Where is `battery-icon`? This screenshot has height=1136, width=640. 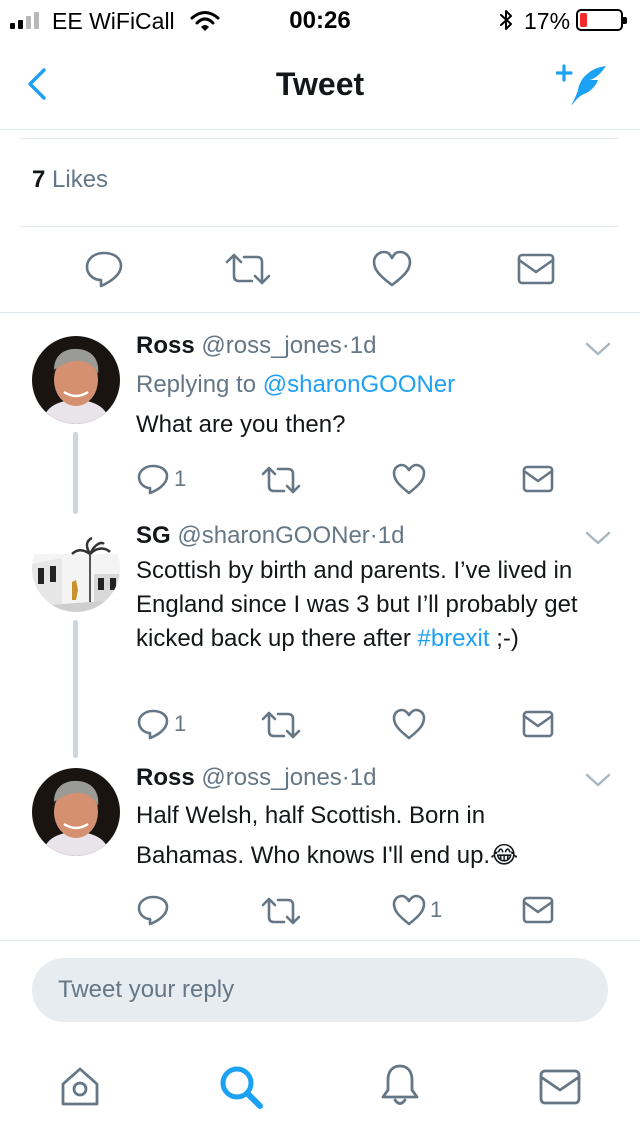
battery-icon is located at coordinates (601, 20).